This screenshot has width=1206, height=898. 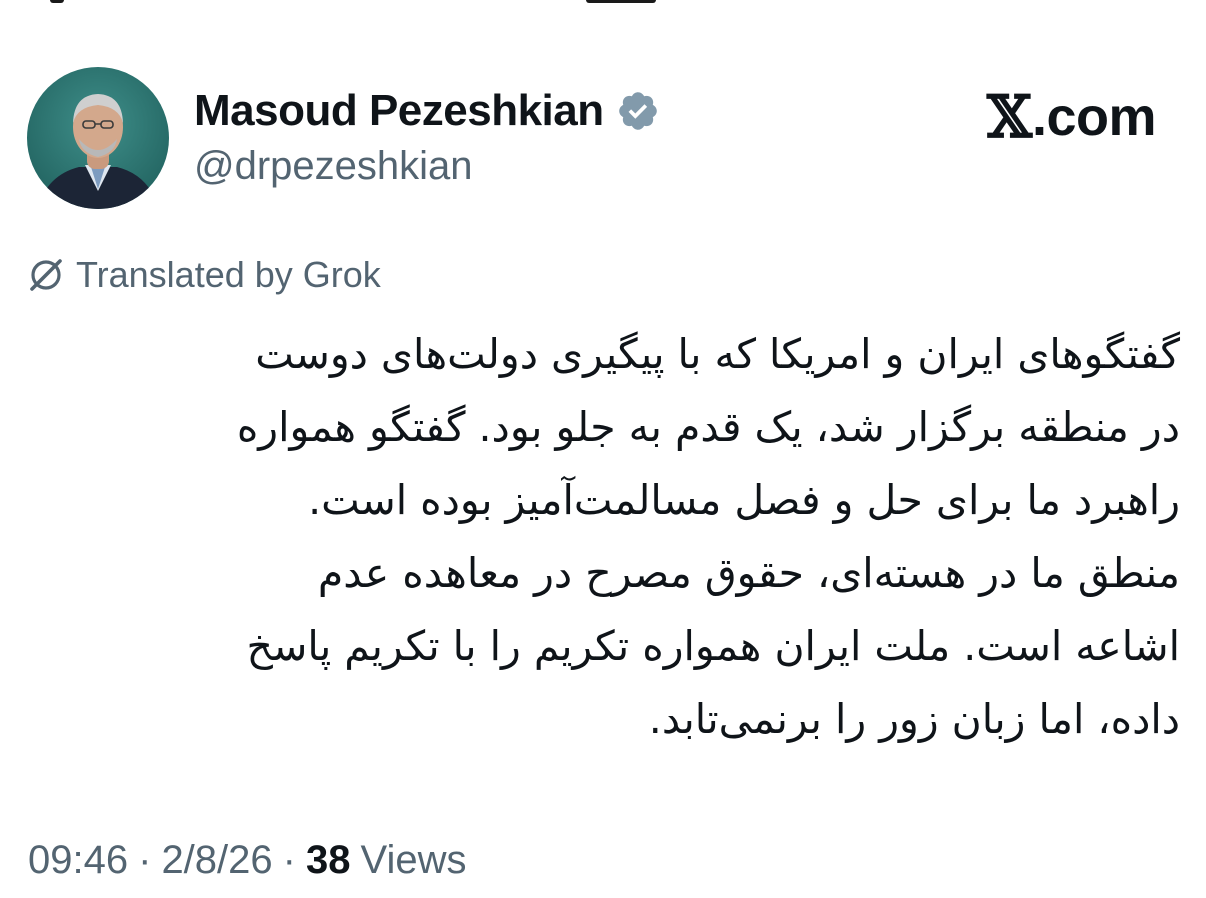 I want to click on brand-domain: .com, so click(x=1094, y=117).